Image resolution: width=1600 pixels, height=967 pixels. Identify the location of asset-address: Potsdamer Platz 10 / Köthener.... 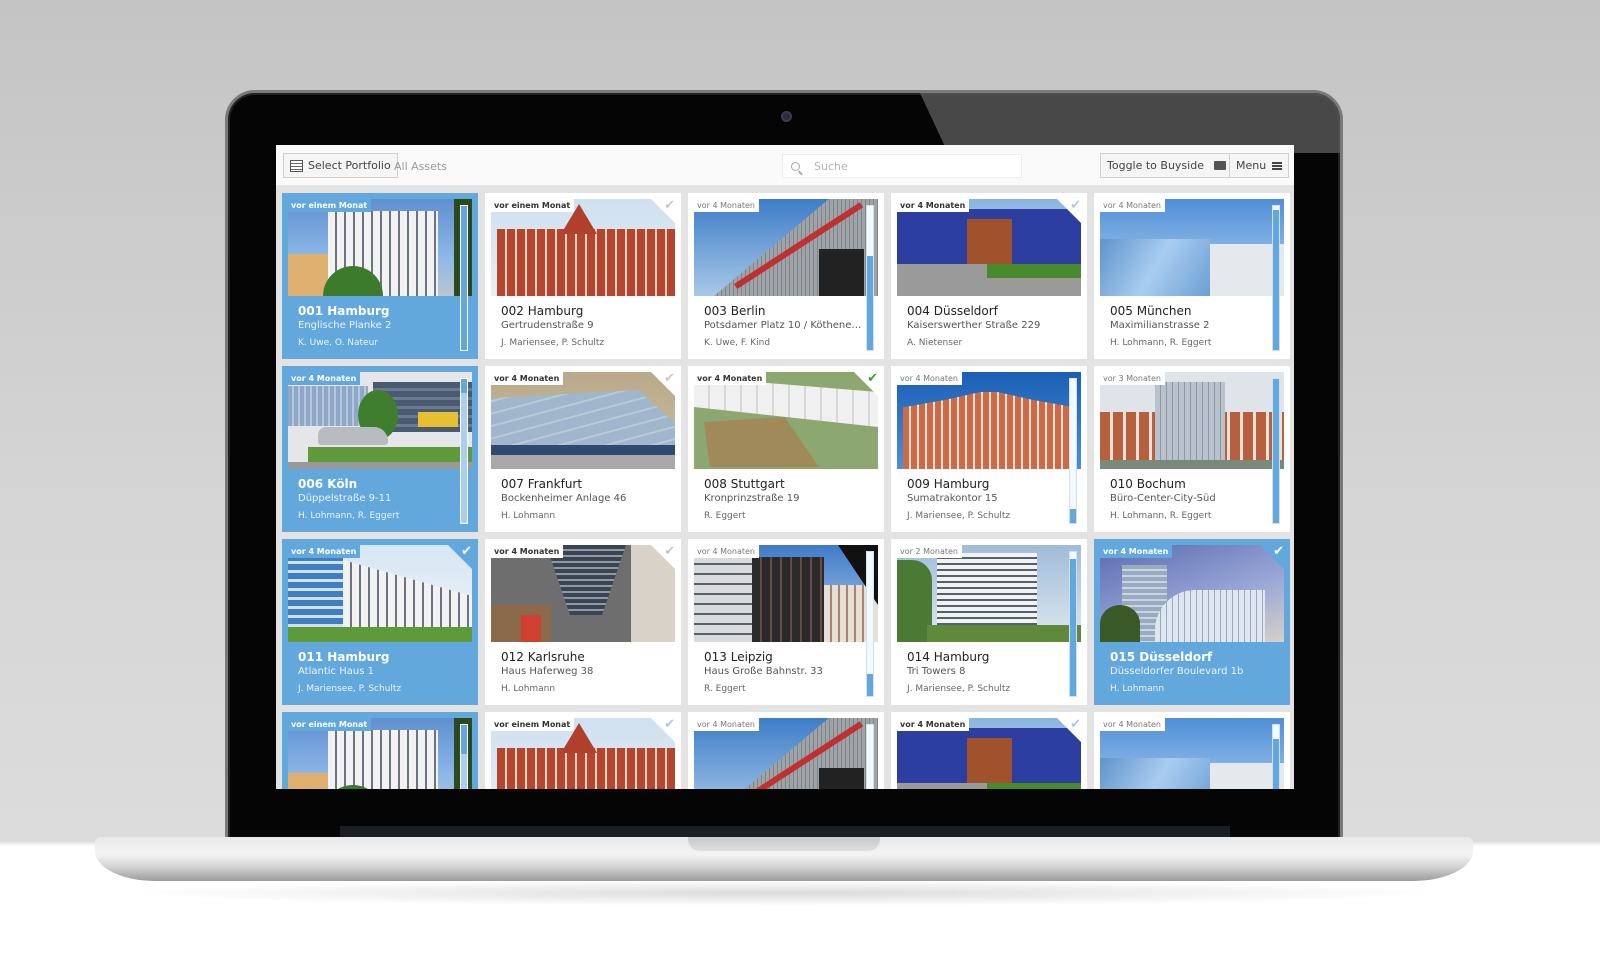
(784, 325).